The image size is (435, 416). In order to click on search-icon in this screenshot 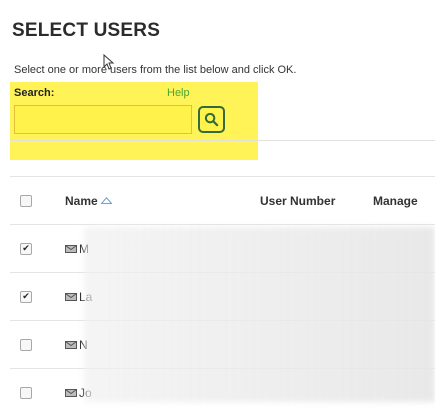, I will do `click(211, 119)`.